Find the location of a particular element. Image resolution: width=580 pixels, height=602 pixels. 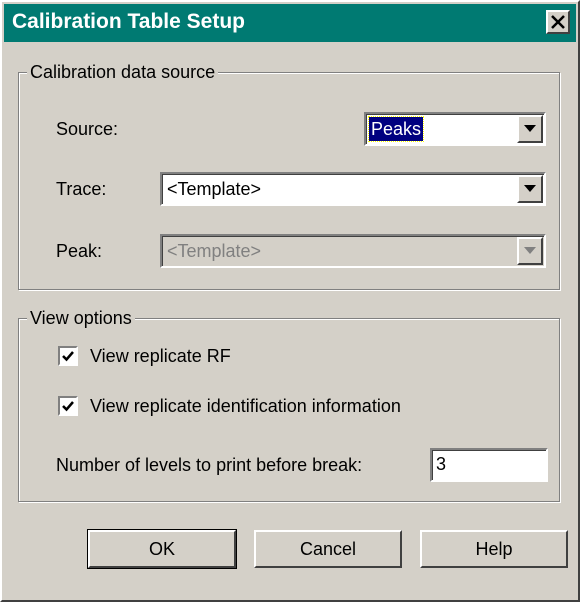

peak-dropdown-button is located at coordinates (530, 251).